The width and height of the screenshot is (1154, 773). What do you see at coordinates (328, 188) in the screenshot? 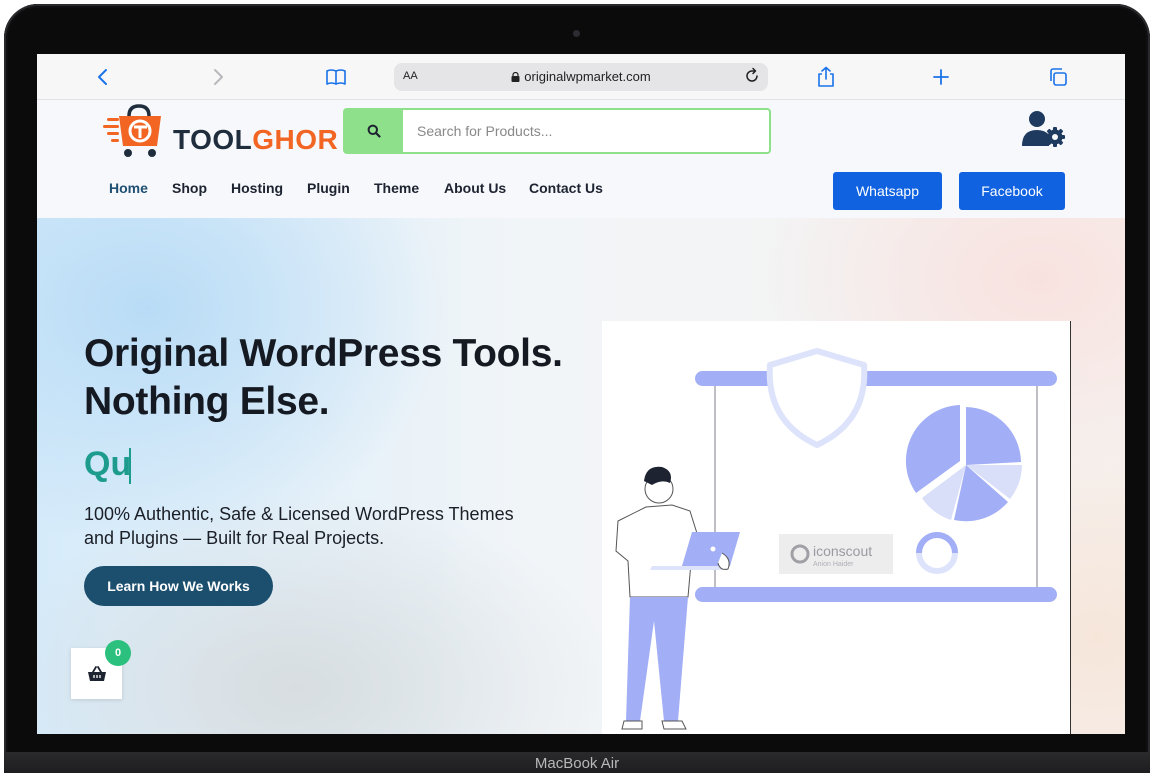
I see `nav-plugin: Plugin` at bounding box center [328, 188].